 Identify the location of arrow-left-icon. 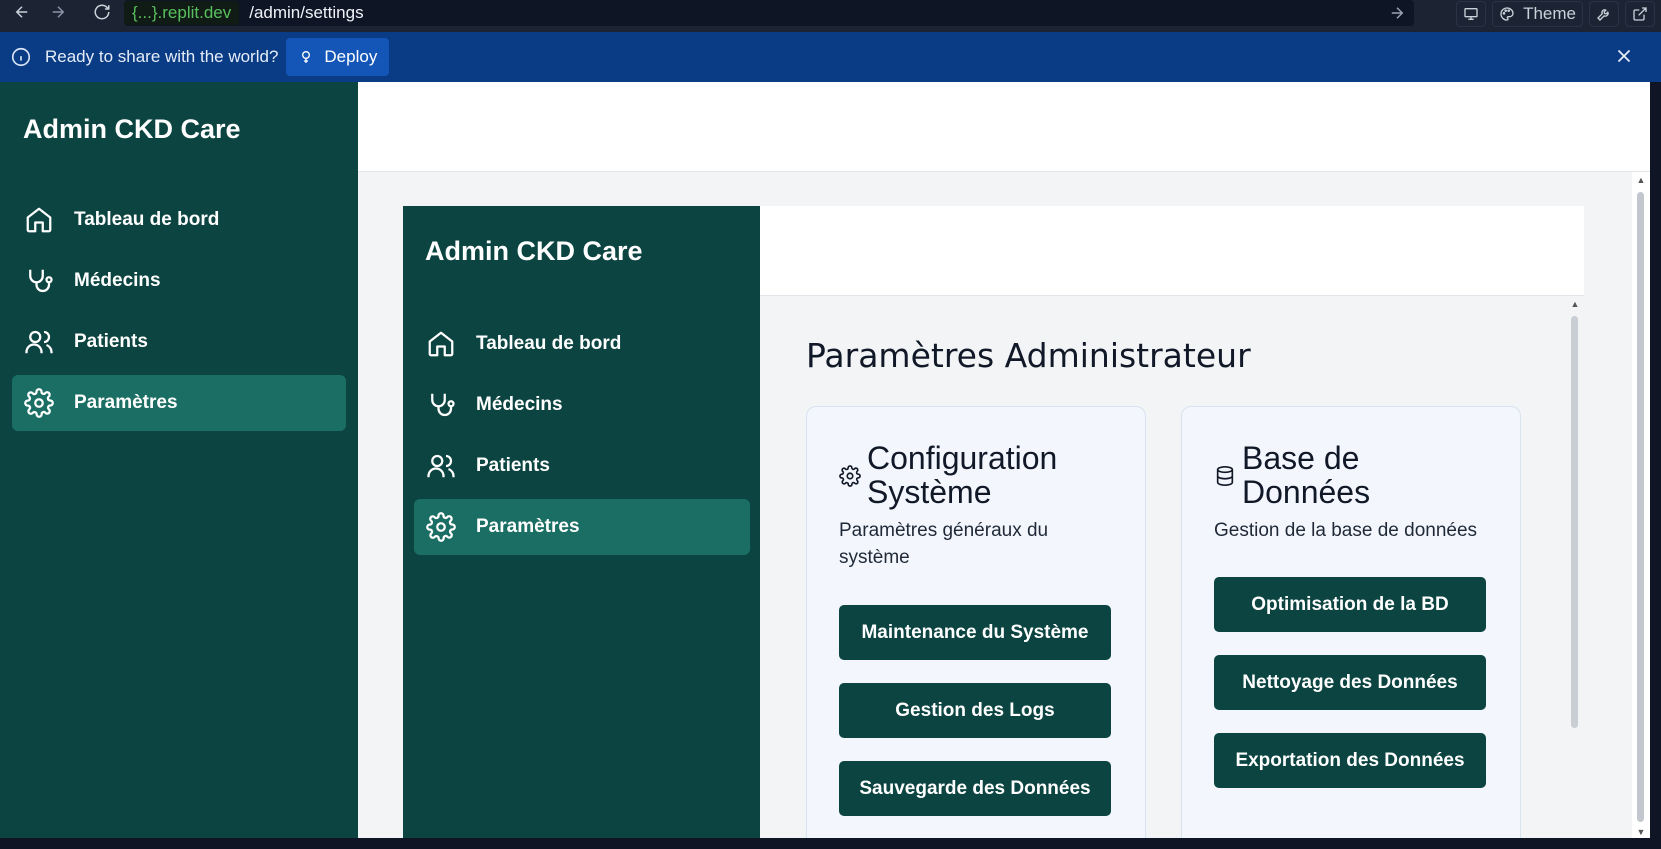
(21, 12).